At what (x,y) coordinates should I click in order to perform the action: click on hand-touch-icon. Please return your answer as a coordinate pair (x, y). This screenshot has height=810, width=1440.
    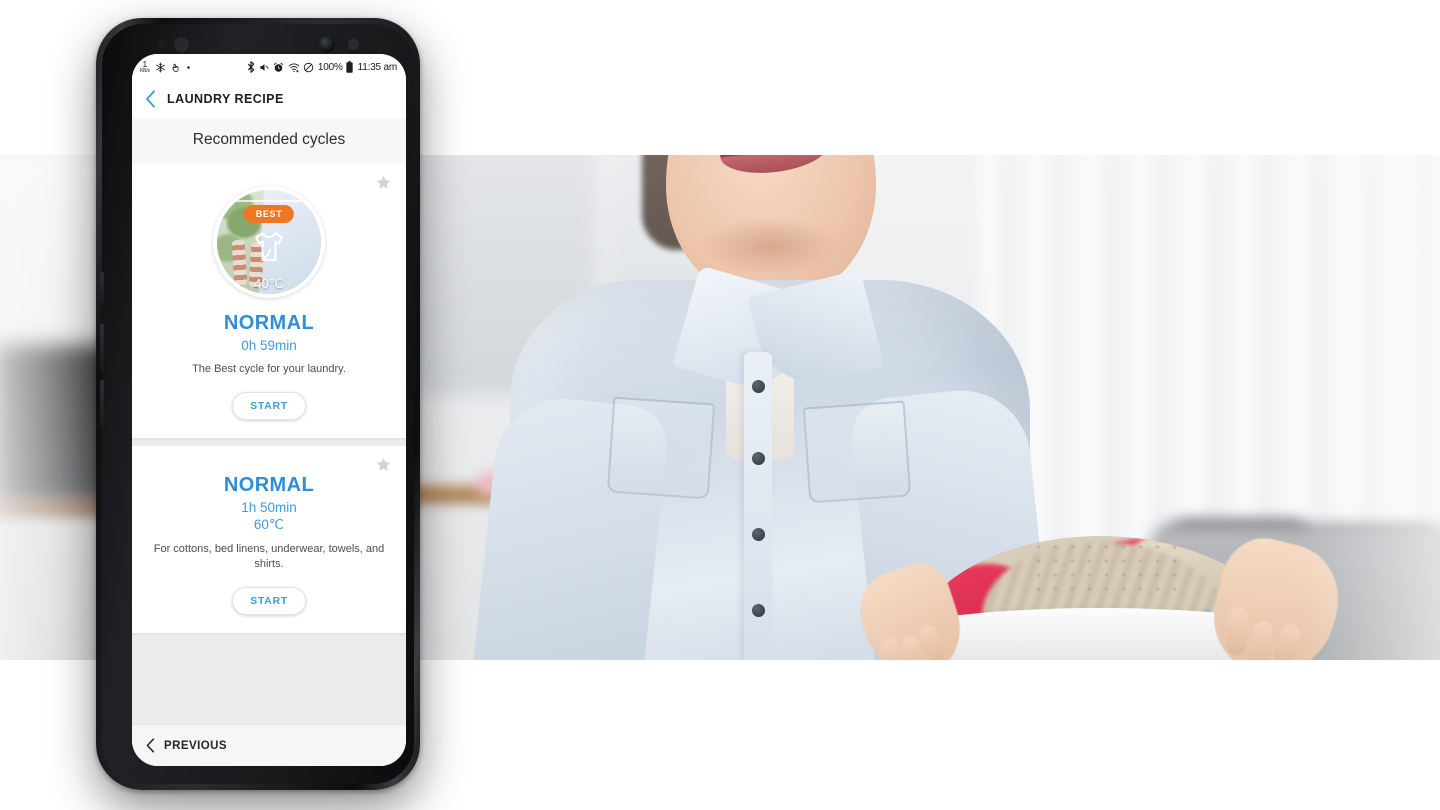
    Looking at the image, I should click on (176, 67).